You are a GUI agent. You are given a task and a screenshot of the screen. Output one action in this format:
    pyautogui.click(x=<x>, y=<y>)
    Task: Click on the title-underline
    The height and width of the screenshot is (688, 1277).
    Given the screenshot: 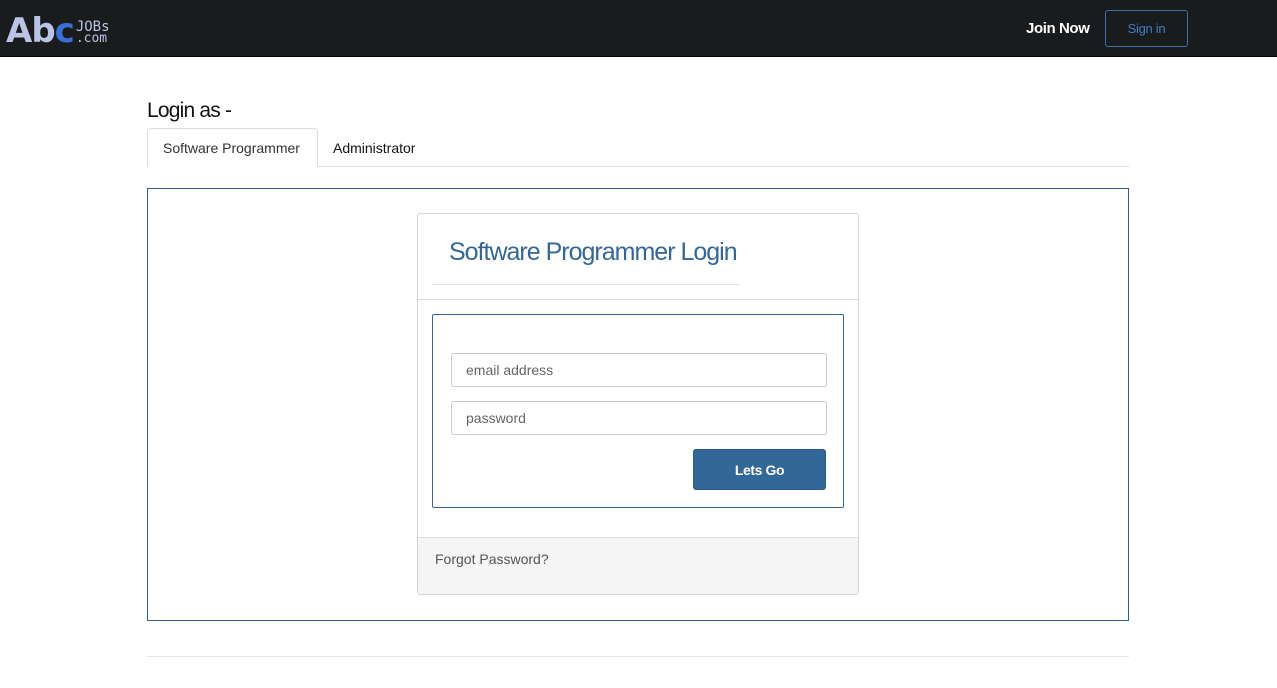 What is the action you would take?
    pyautogui.click(x=586, y=284)
    